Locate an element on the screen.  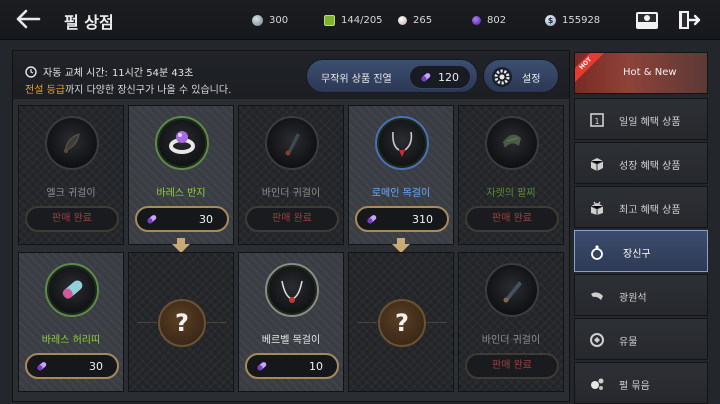
product-card: 자렛의 팔찌 판매 완료 is located at coordinates (511, 175).